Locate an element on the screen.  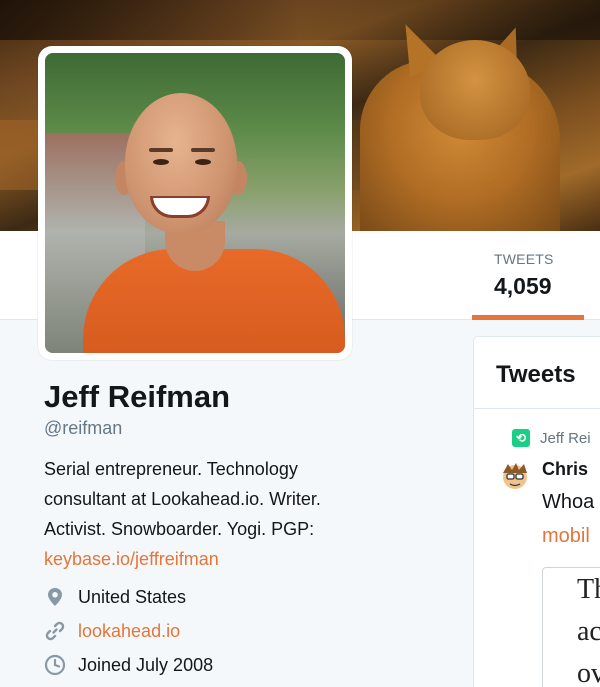
joined-text: Joined July 2008 is located at coordinates (146, 664).